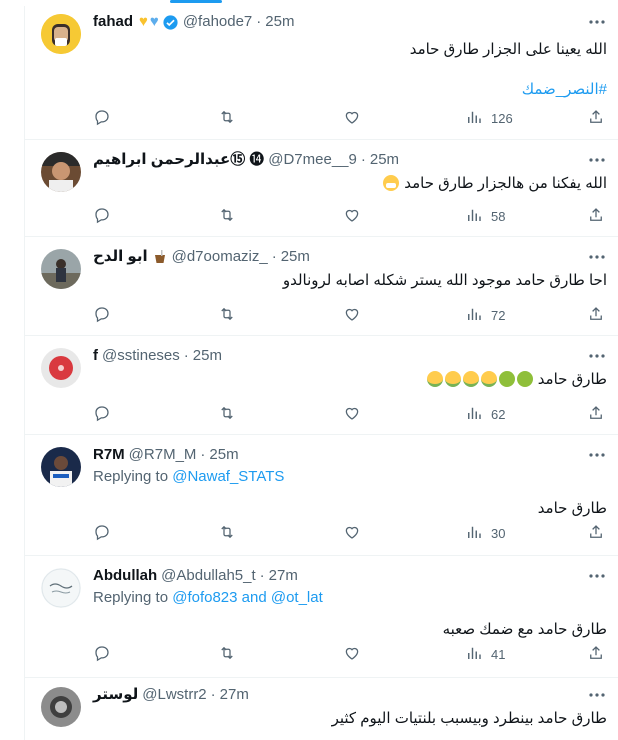  I want to click on author-handle: @d7oomaziz_, so click(220, 257).